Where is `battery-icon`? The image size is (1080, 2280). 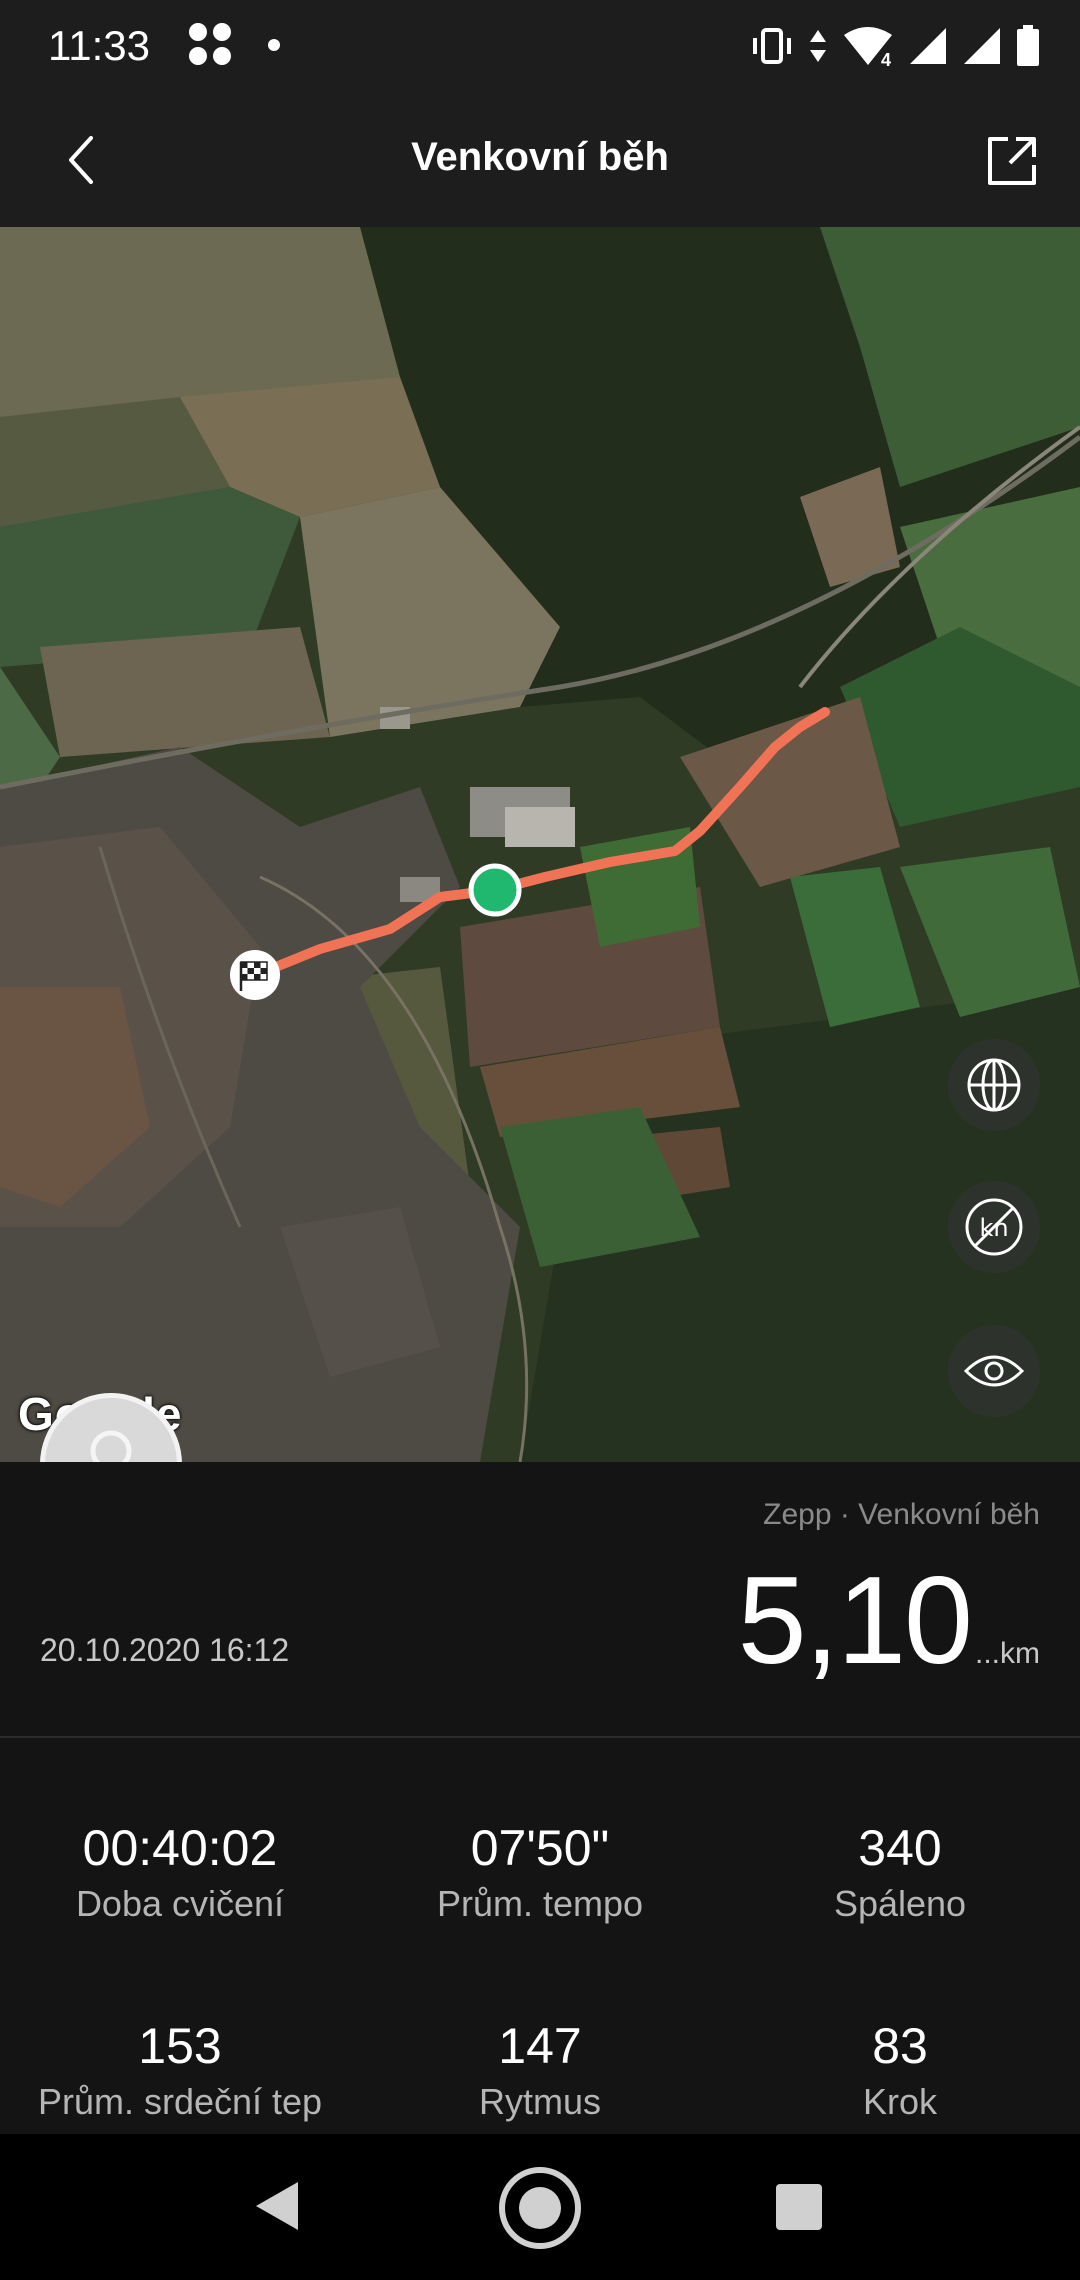 battery-icon is located at coordinates (1028, 45).